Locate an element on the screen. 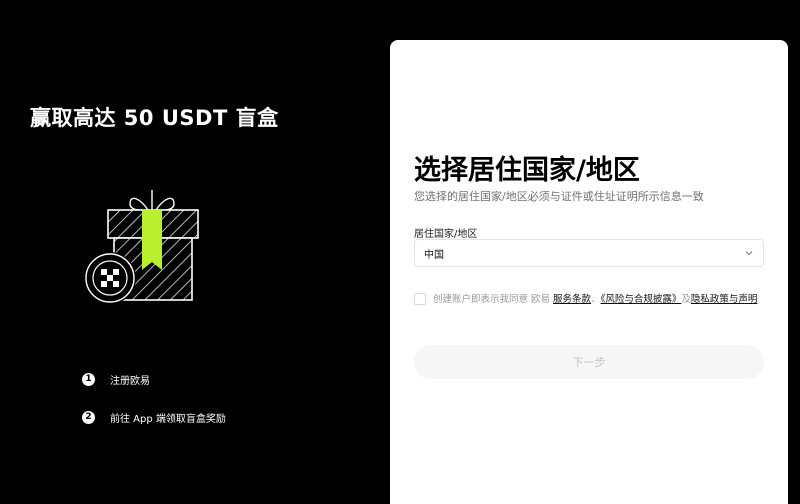 The image size is (800, 504). promo-steps: 1 注册欧易 2 前往 App 端领取盲盒奖励 is located at coordinates (154, 408).